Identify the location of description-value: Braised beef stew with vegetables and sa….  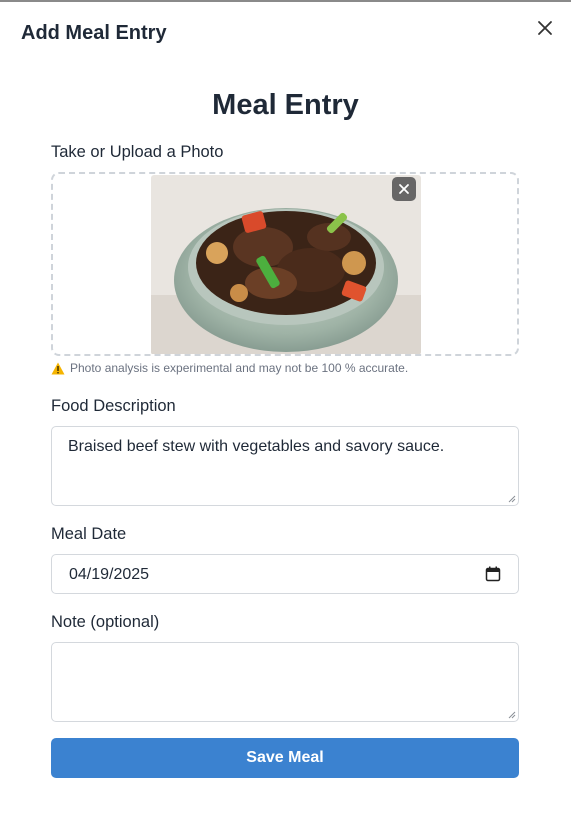
(256, 446).